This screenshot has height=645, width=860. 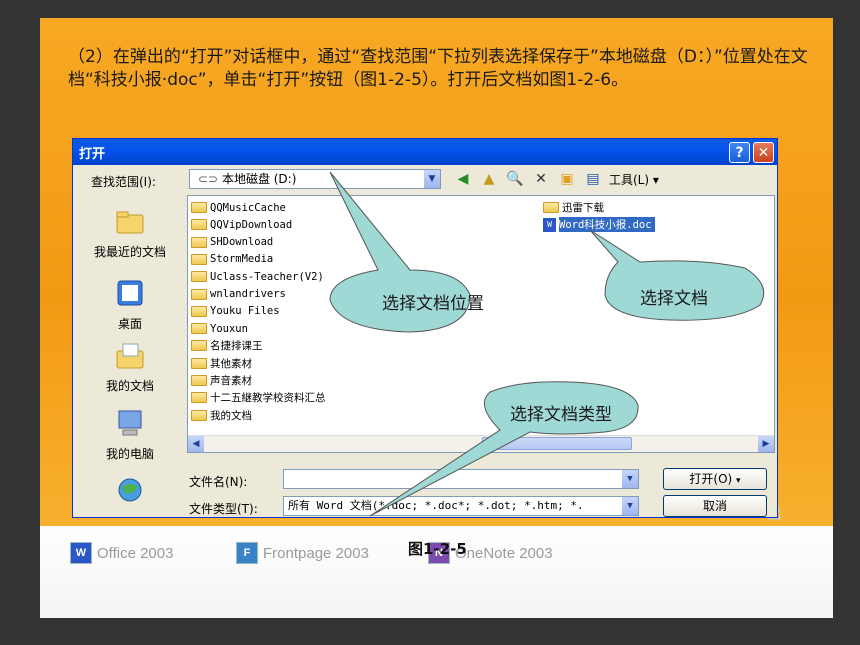 What do you see at coordinates (674, 299) in the screenshot?
I see `callout-document-text: 选择文档` at bounding box center [674, 299].